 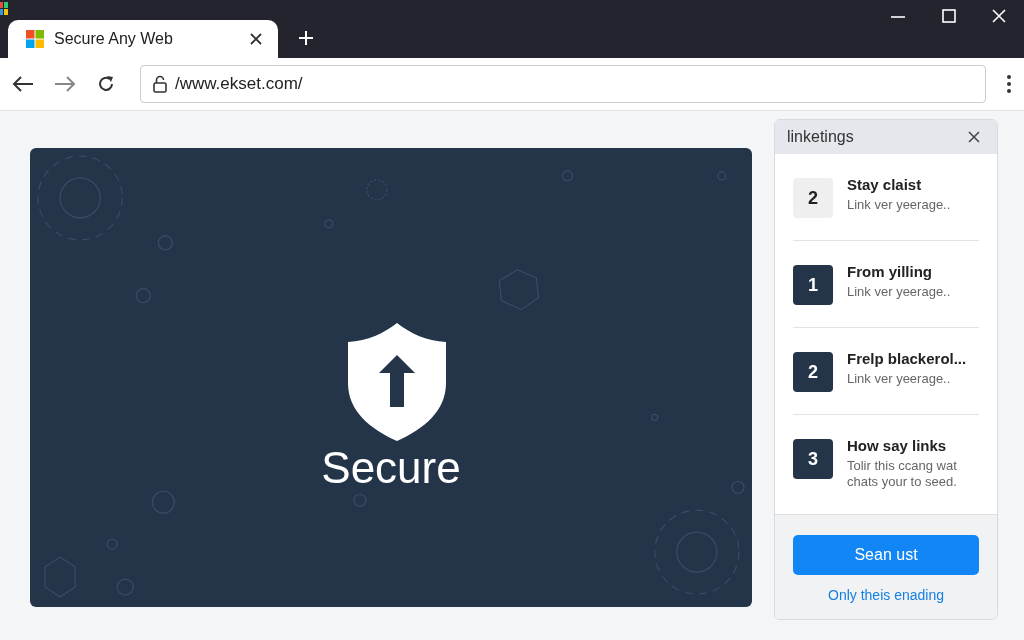 What do you see at coordinates (949, 16) in the screenshot?
I see `maximize-icon` at bounding box center [949, 16].